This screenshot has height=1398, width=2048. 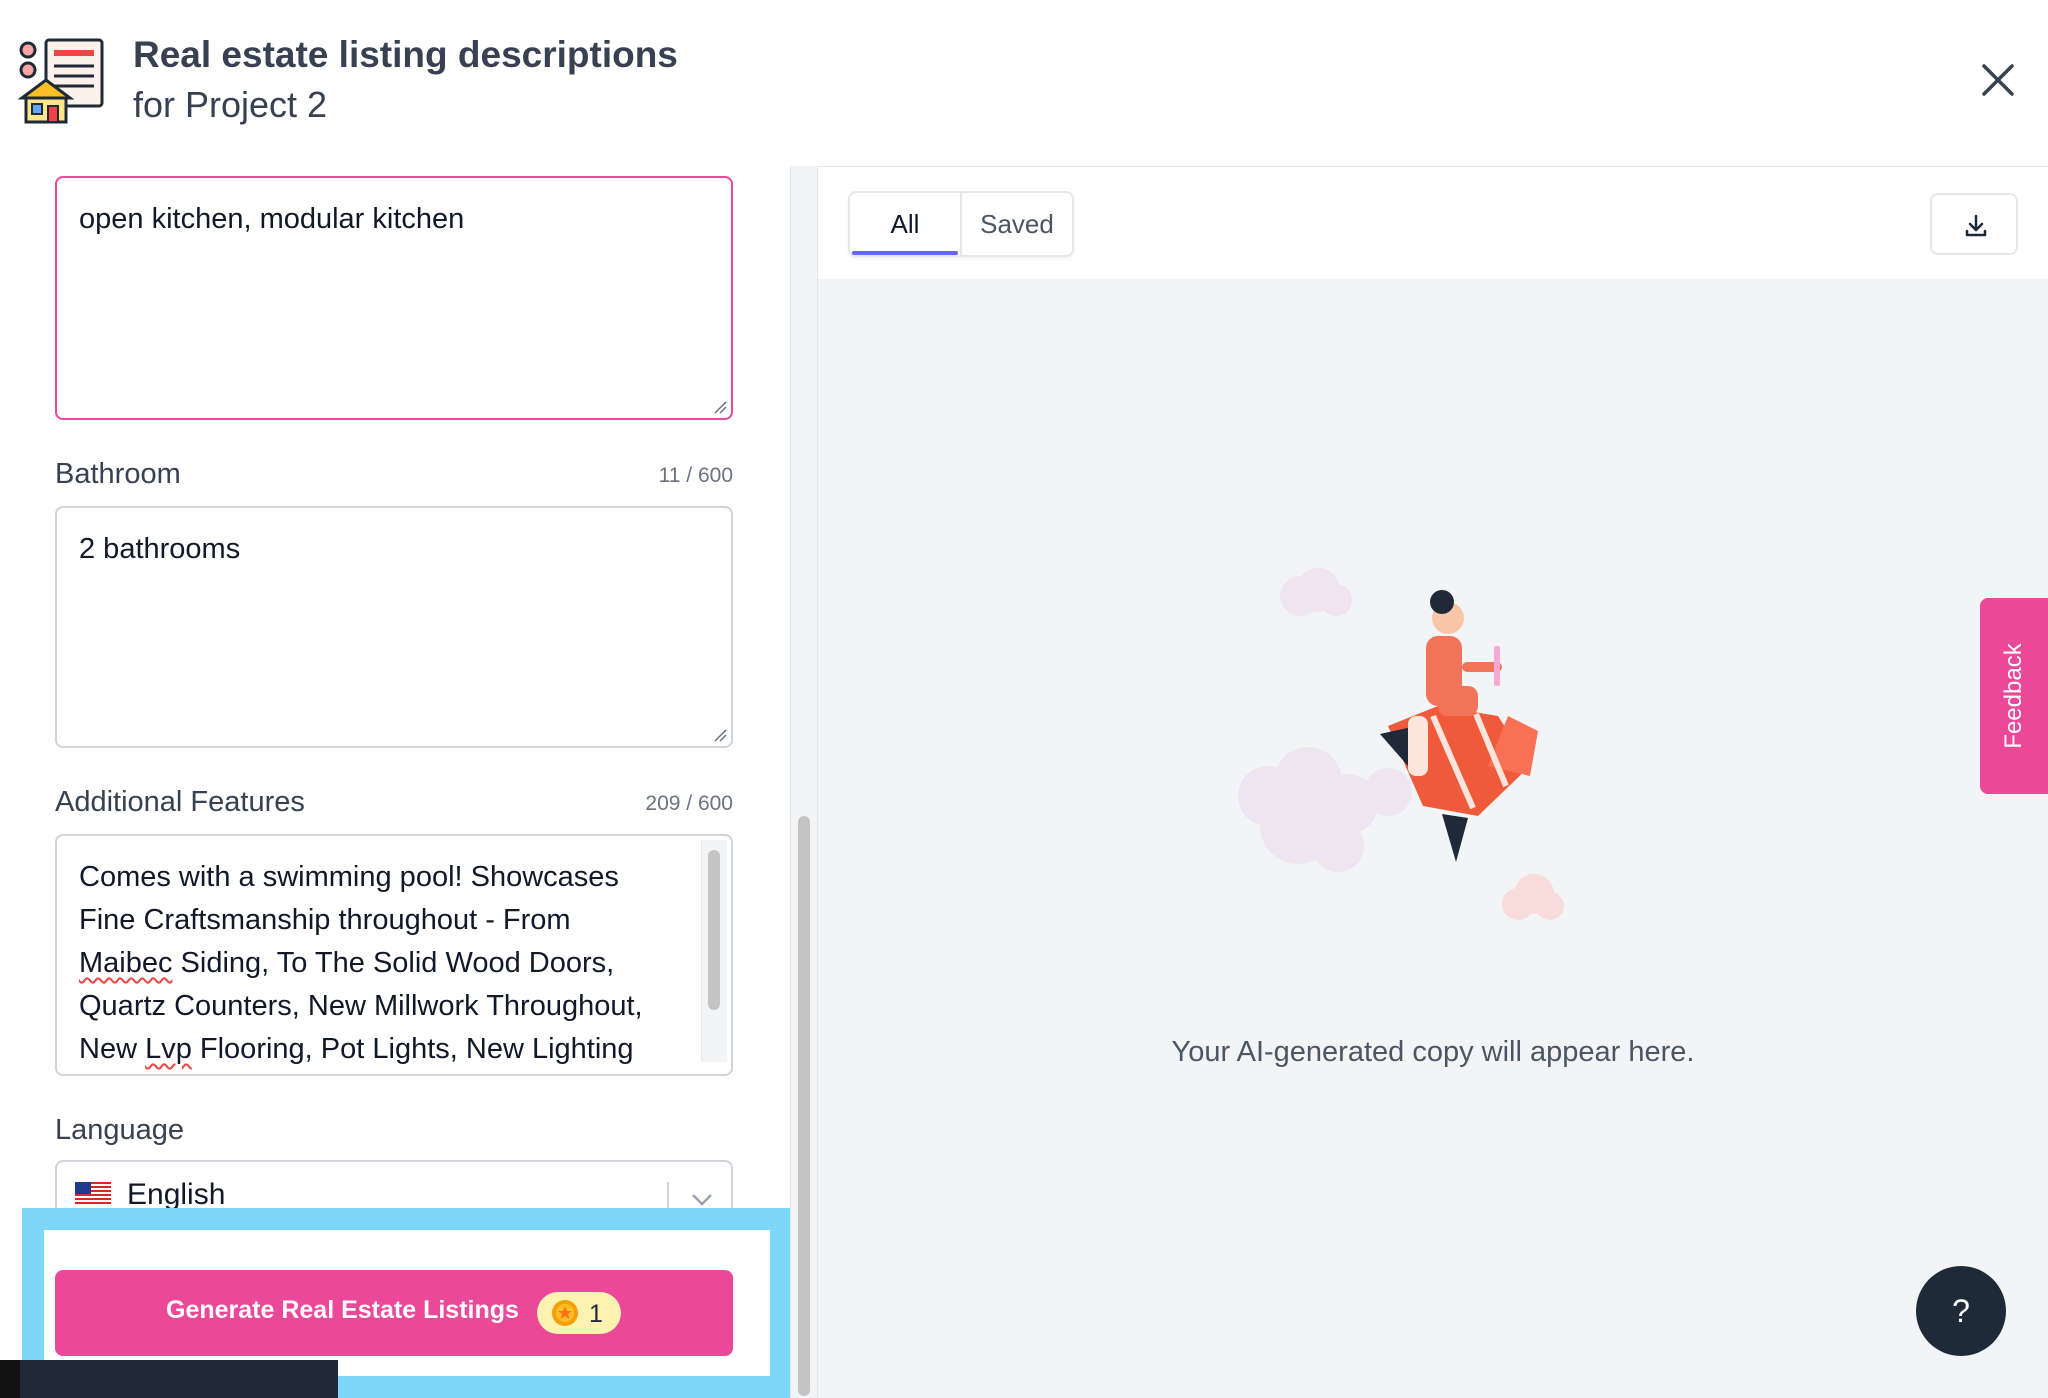 I want to click on tab-all: All, so click(x=906, y=224).